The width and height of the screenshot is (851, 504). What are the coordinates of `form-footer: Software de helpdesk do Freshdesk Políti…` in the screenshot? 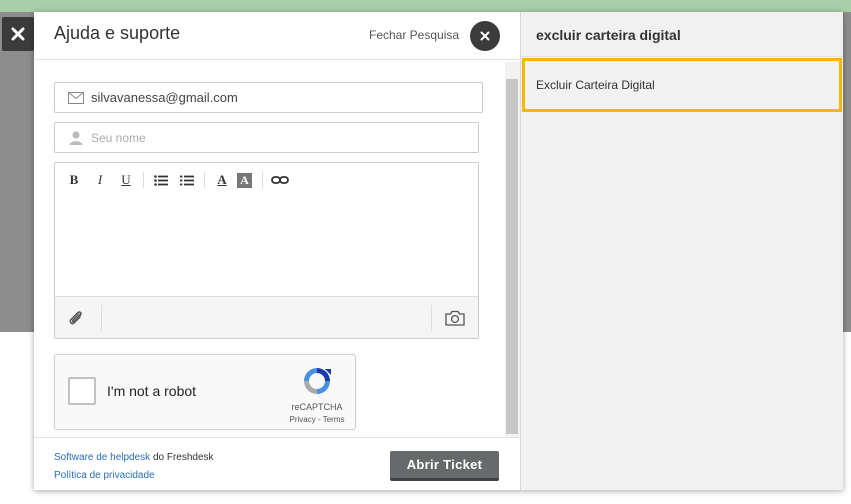 It's located at (277, 463).